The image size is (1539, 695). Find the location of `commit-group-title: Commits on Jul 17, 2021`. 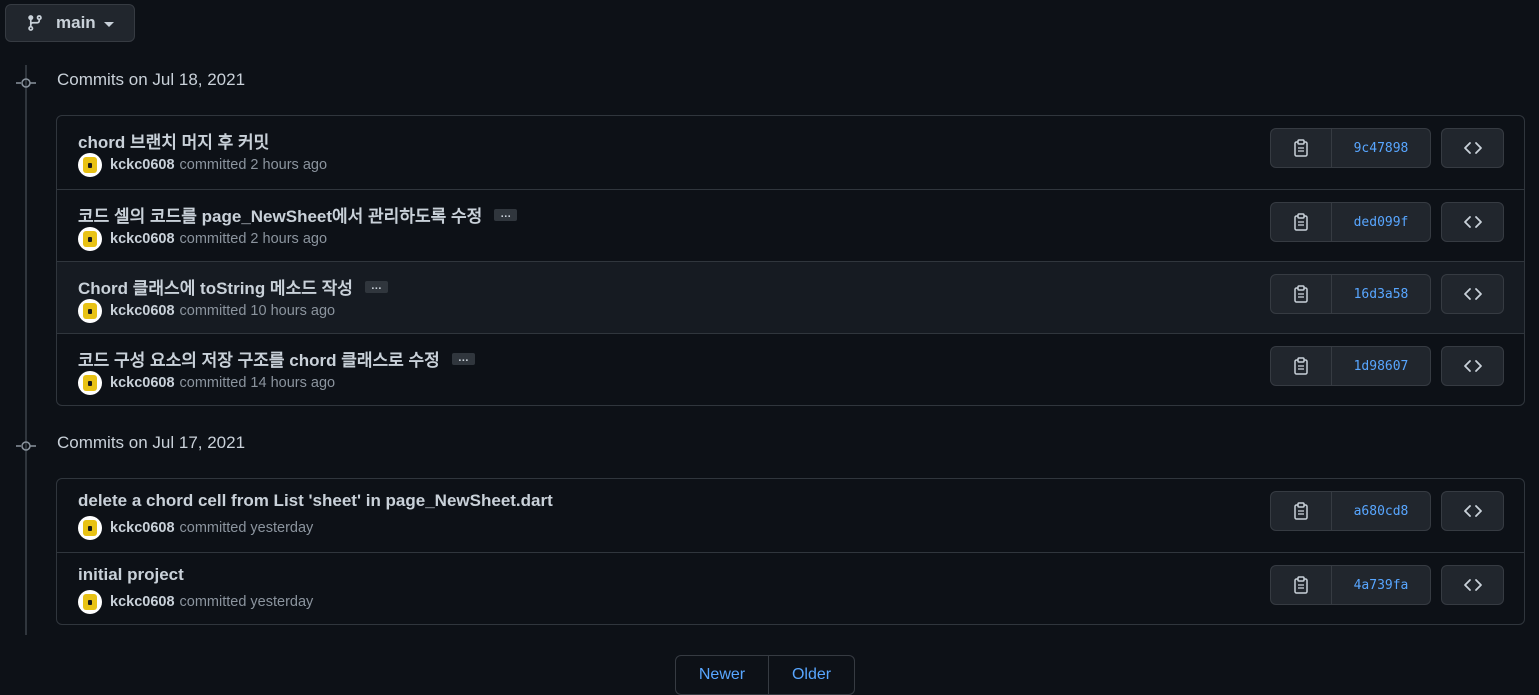

commit-group-title: Commits on Jul 17, 2021 is located at coordinates (151, 442).